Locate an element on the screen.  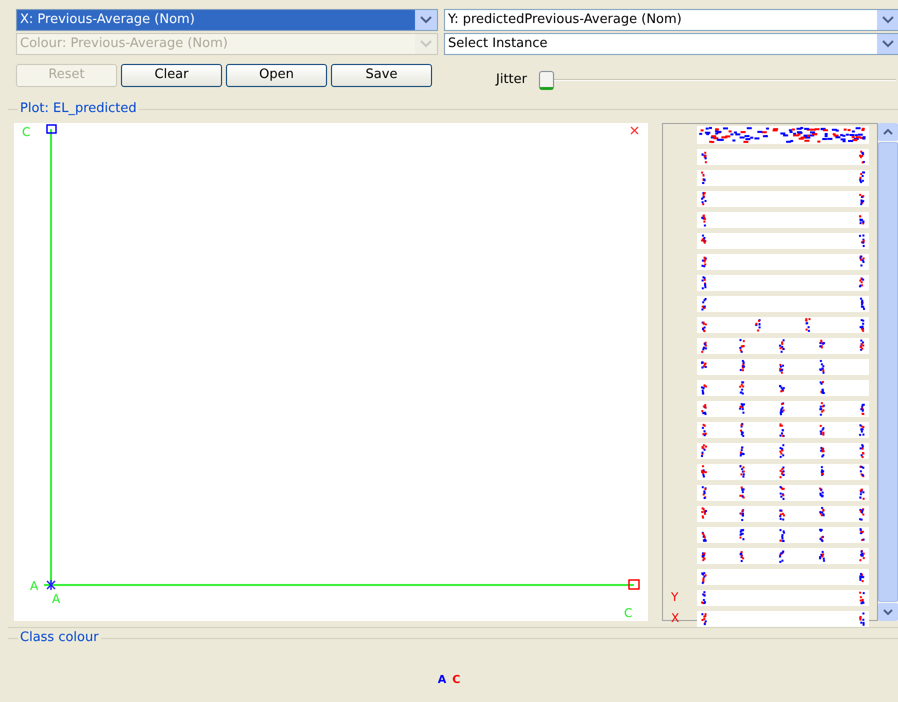
caret-up-icon is located at coordinates (888, 132).